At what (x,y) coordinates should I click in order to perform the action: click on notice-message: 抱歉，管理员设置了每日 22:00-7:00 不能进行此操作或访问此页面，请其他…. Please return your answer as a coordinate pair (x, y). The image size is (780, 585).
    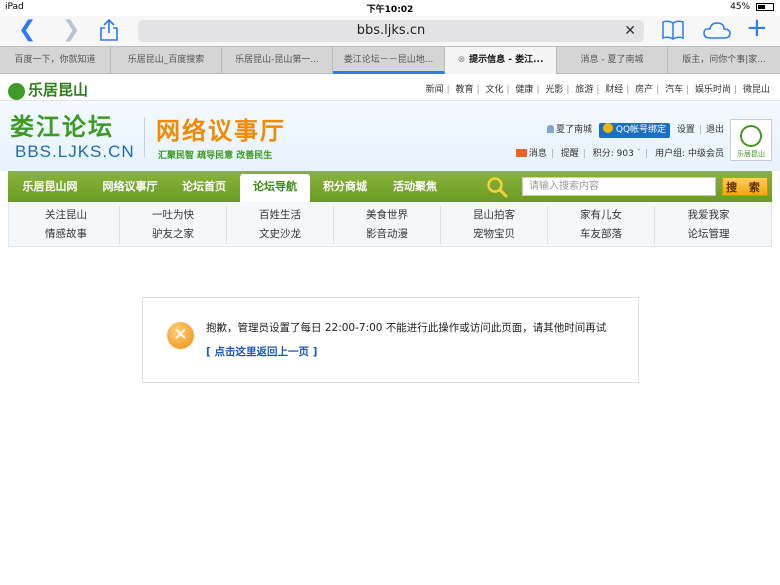
    Looking at the image, I should click on (406, 328).